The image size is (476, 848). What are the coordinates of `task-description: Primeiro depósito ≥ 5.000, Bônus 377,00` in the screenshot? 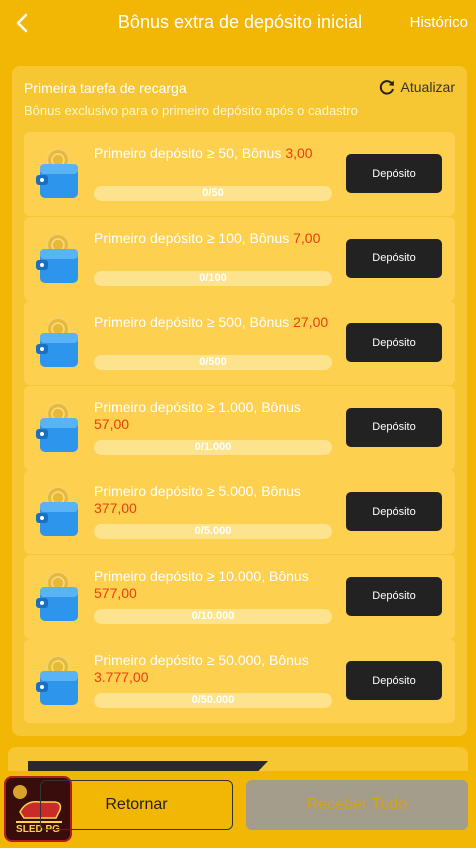 It's located at (215, 500).